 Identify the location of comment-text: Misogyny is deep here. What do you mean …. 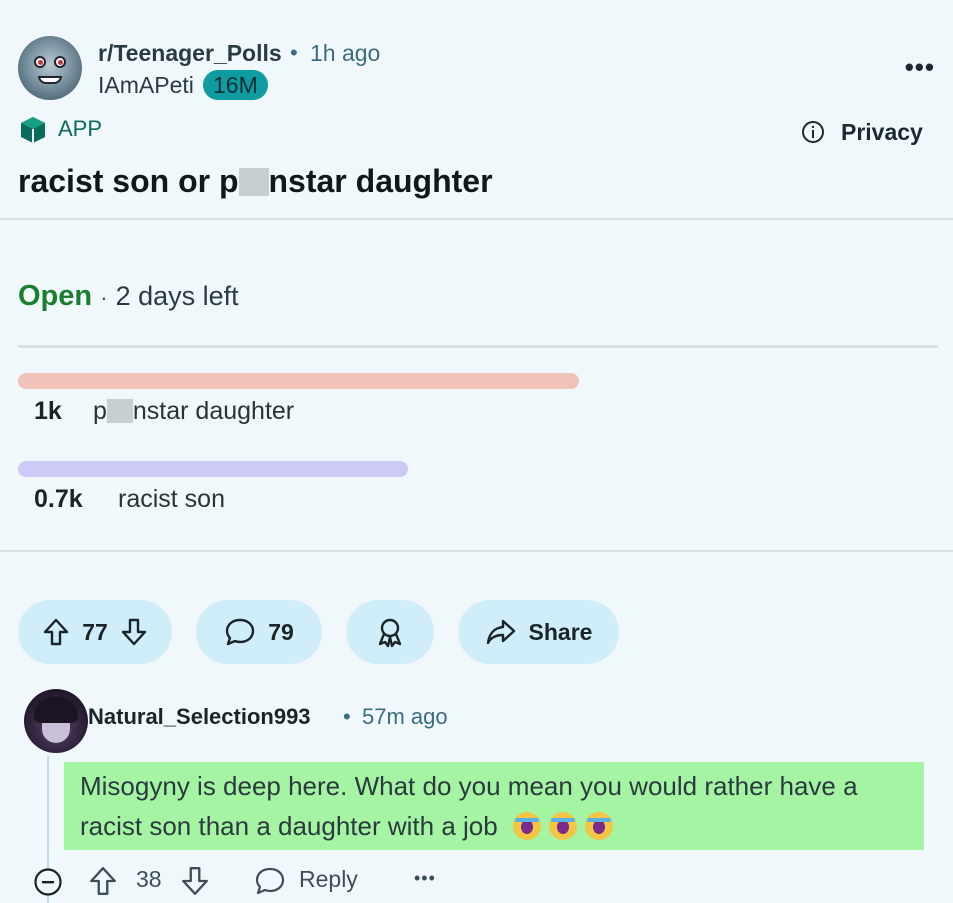
(469, 806).